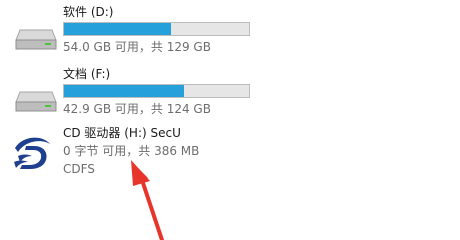 The width and height of the screenshot is (460, 240). What do you see at coordinates (87, 74) in the screenshot?
I see `drive-name: 文档 (F:)` at bounding box center [87, 74].